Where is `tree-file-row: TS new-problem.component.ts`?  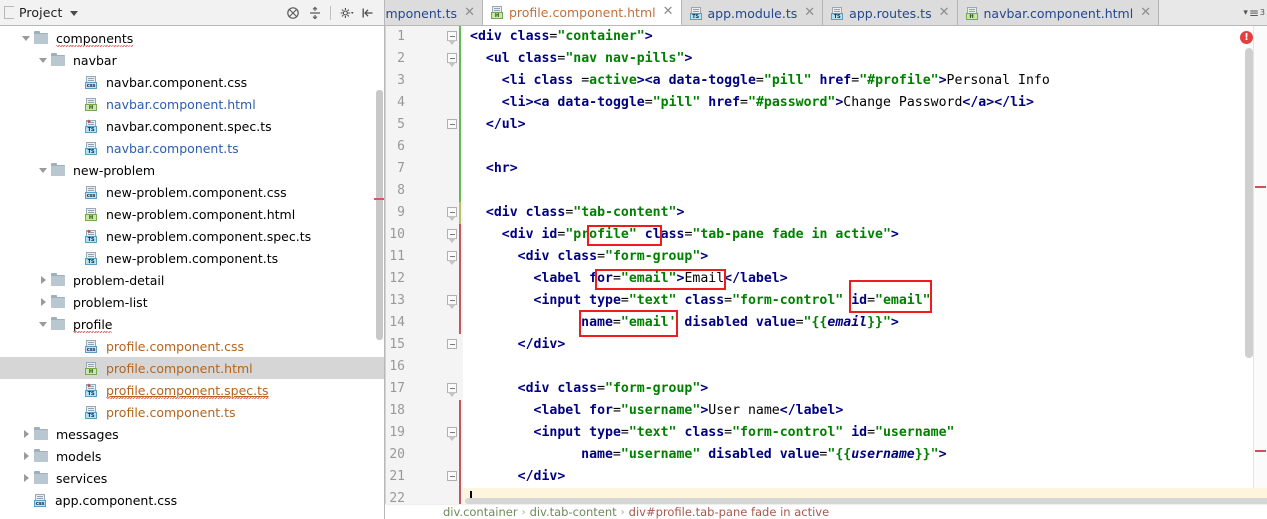 tree-file-row: TS new-problem.component.ts is located at coordinates (192, 258).